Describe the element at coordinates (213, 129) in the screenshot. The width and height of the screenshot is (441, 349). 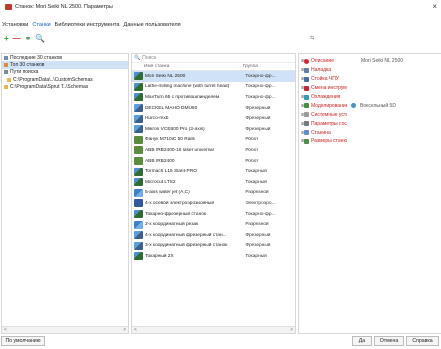
I see `table-row: Mikron VCE600 Pro (3-axis) Фрезерный` at that location.